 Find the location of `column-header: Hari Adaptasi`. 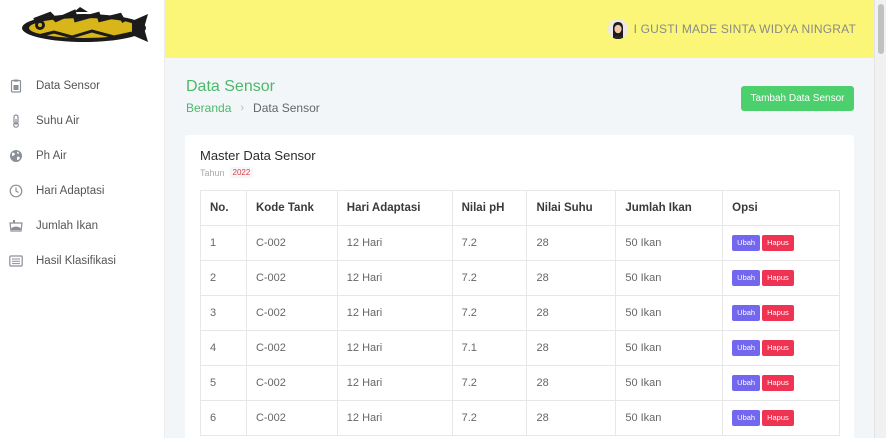

column-header: Hari Adaptasi is located at coordinates (394, 208).